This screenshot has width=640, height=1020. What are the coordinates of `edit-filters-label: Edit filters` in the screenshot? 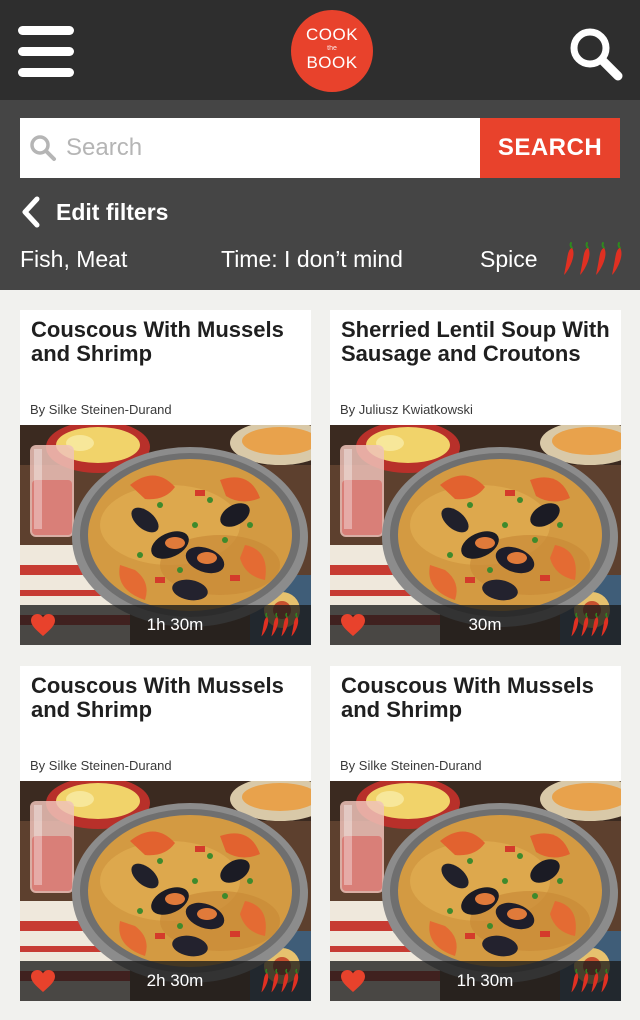 It's located at (112, 211).